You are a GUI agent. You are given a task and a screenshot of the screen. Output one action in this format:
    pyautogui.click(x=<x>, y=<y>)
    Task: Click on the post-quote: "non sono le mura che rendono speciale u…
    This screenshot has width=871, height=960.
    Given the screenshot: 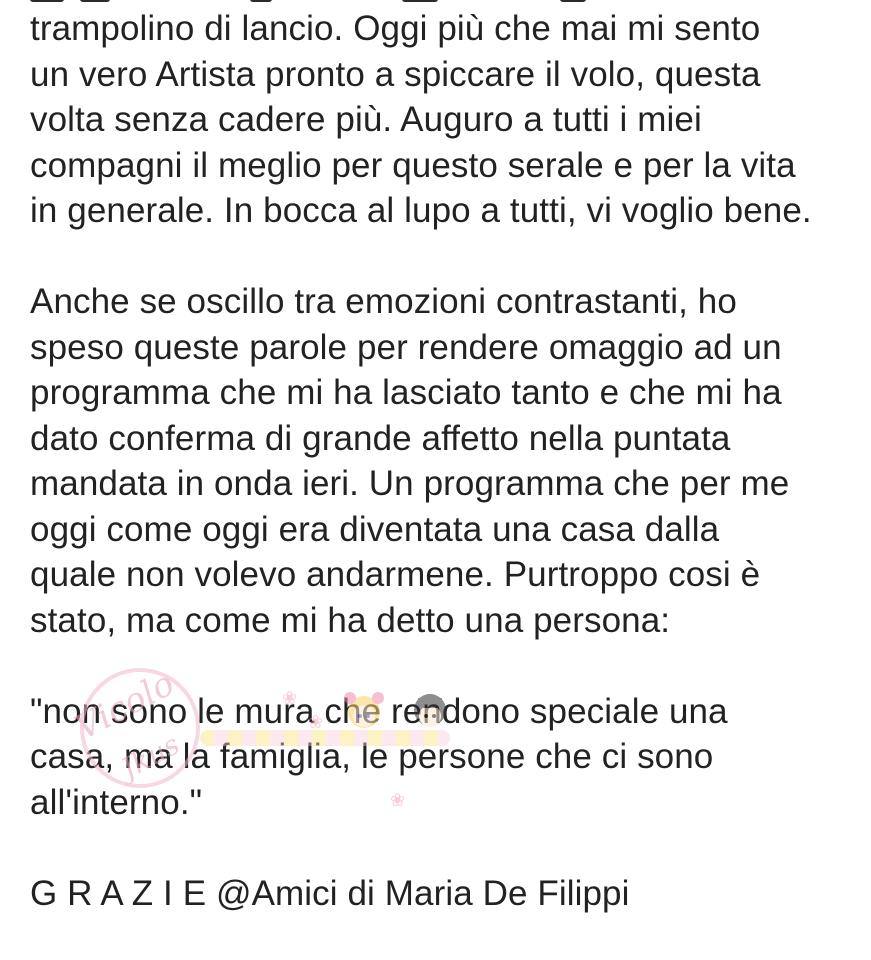 What is the action you would take?
    pyautogui.click(x=445, y=757)
    